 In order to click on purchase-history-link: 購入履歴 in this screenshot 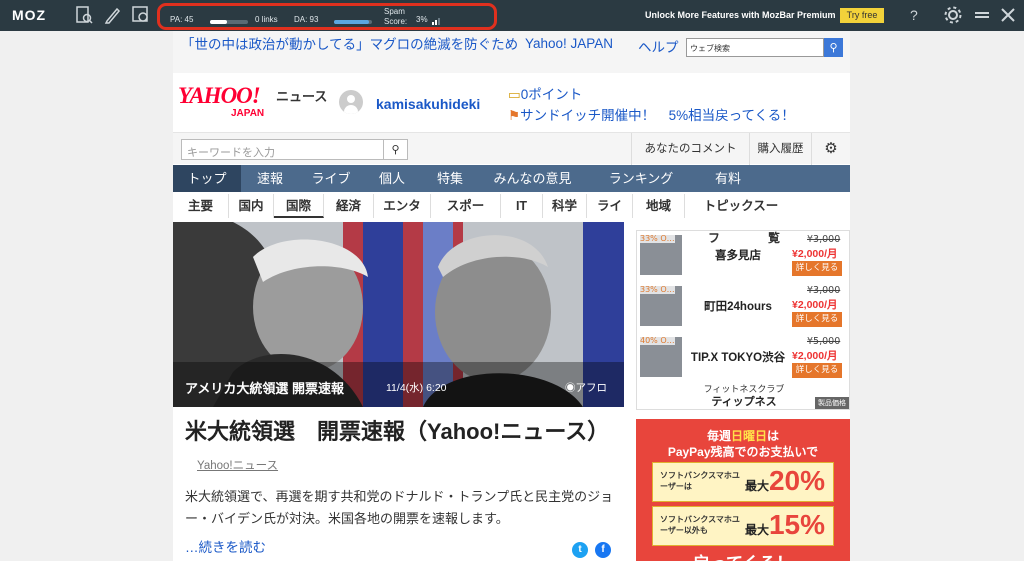, I will do `click(780, 149)`.